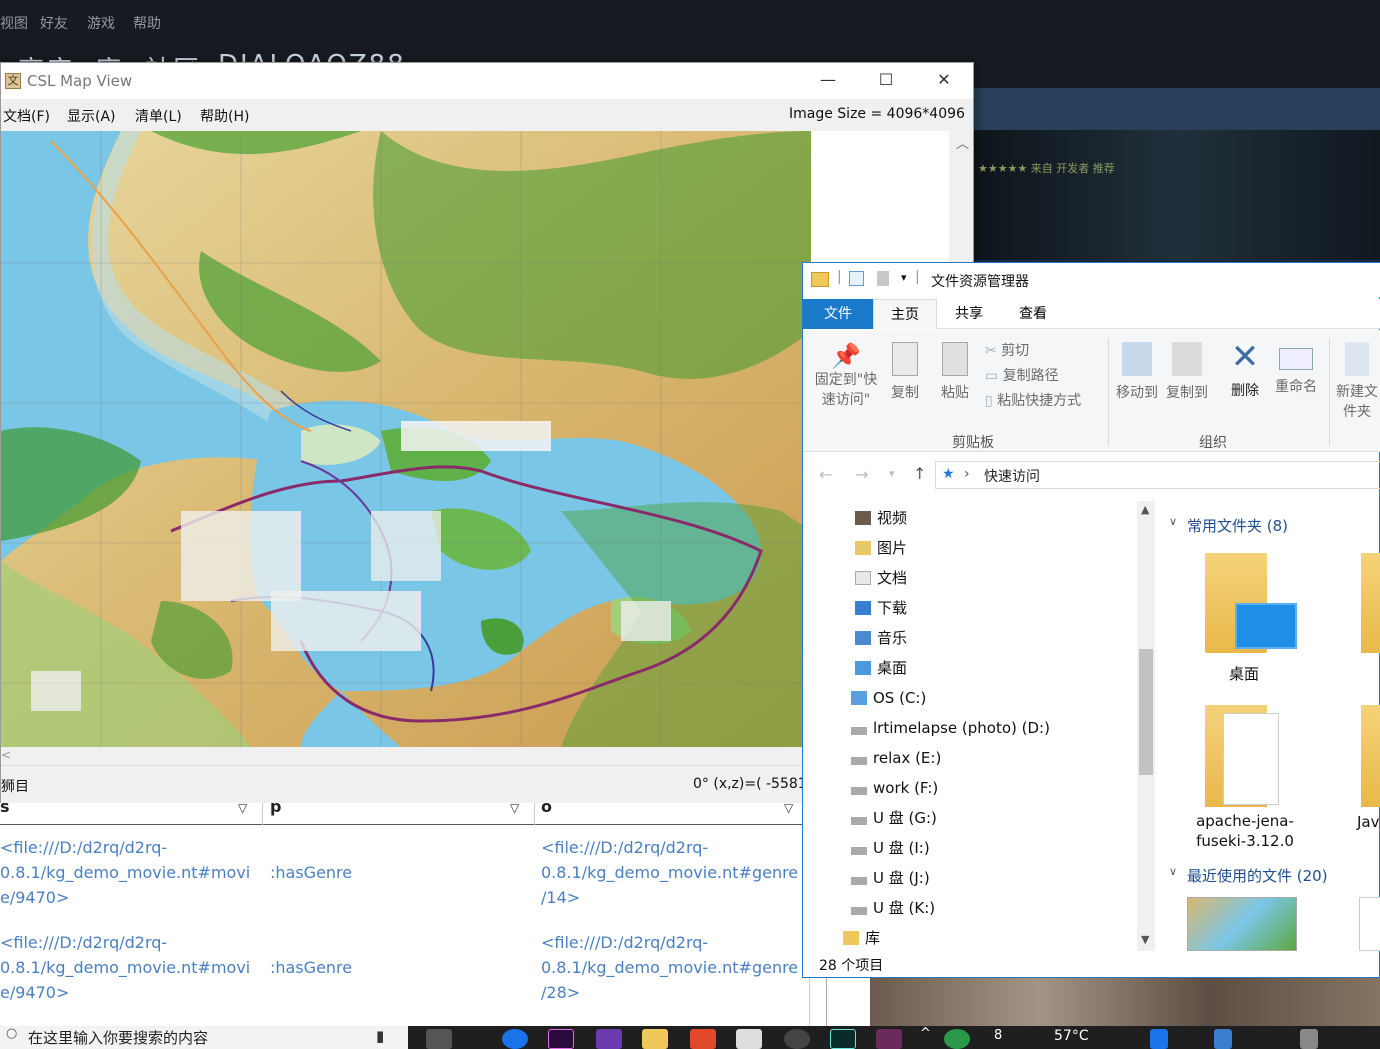 This screenshot has width=1380, height=1049. Describe the element at coordinates (380, 1036) in the screenshot. I see `microphone-icon: ▮` at that location.